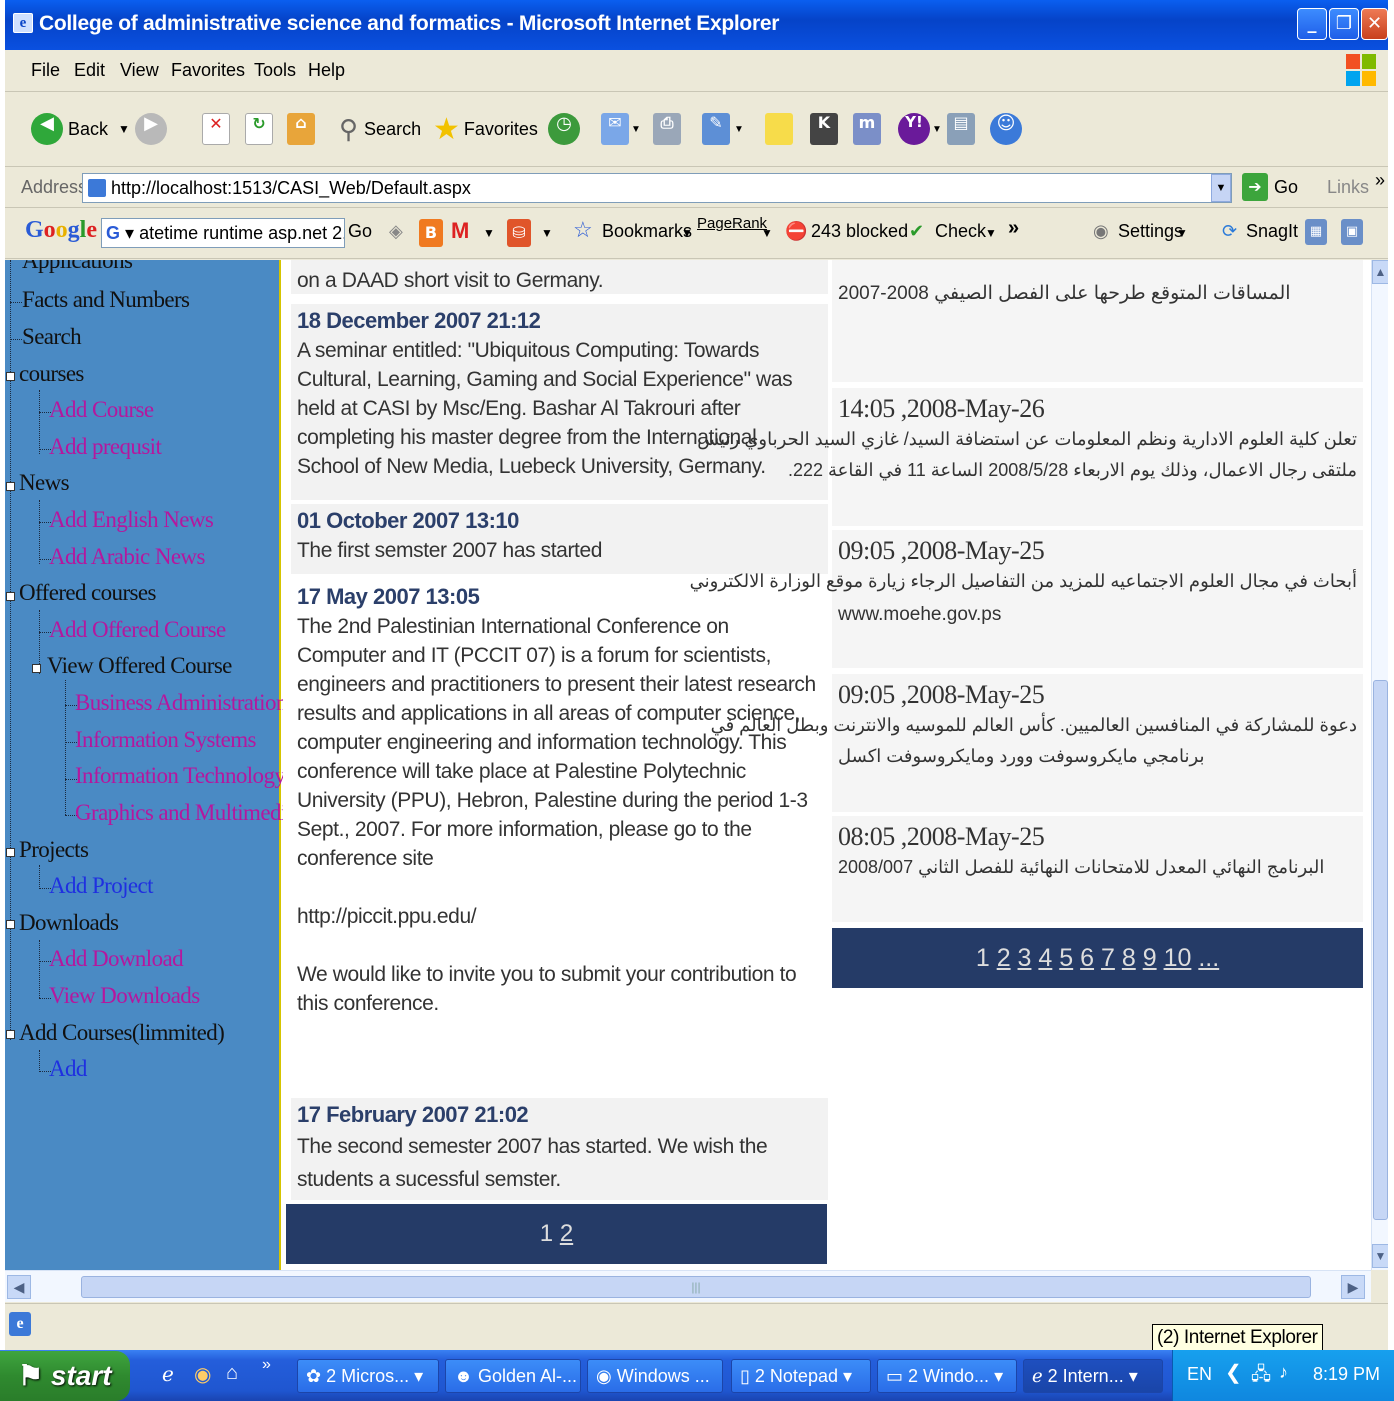 This screenshot has height=1401, width=1394. Describe the element at coordinates (139, 666) in the screenshot. I see `tree-view-offered-course: View Offered Course` at that location.